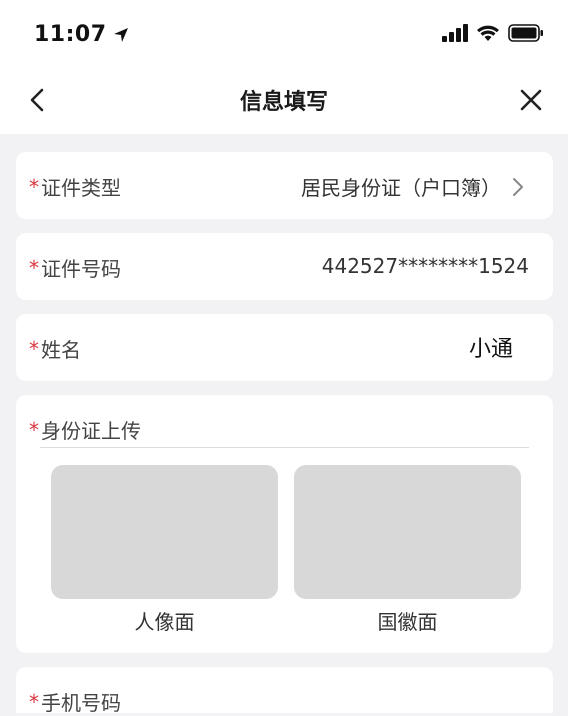  Describe the element at coordinates (81, 703) in the screenshot. I see `phone-label-text: 手机号码` at that location.